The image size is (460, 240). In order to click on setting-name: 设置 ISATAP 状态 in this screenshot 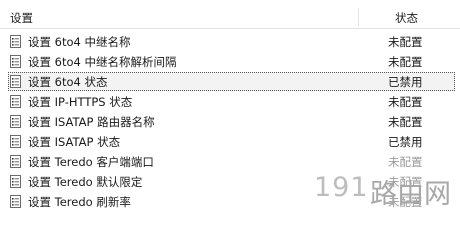, I will do `click(74, 142)`.